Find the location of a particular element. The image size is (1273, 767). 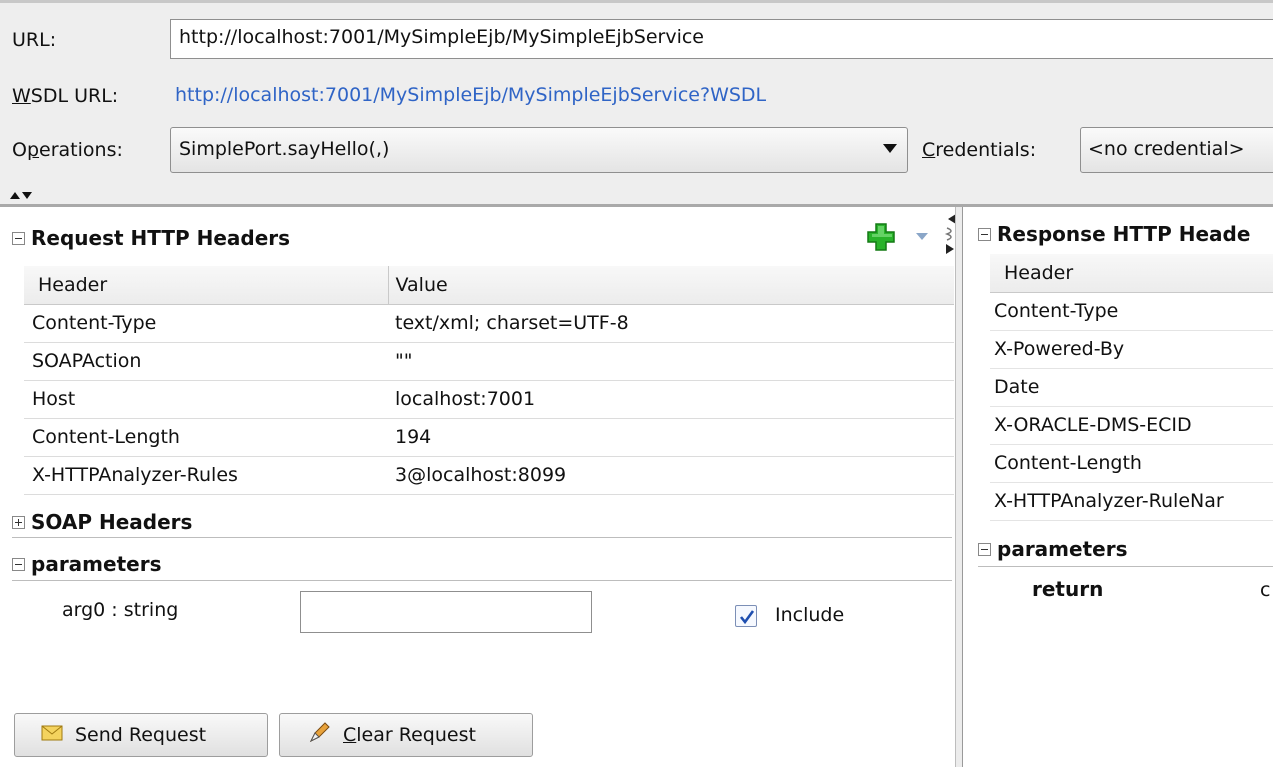

arg0-label: arg0 : string is located at coordinates (120, 610).